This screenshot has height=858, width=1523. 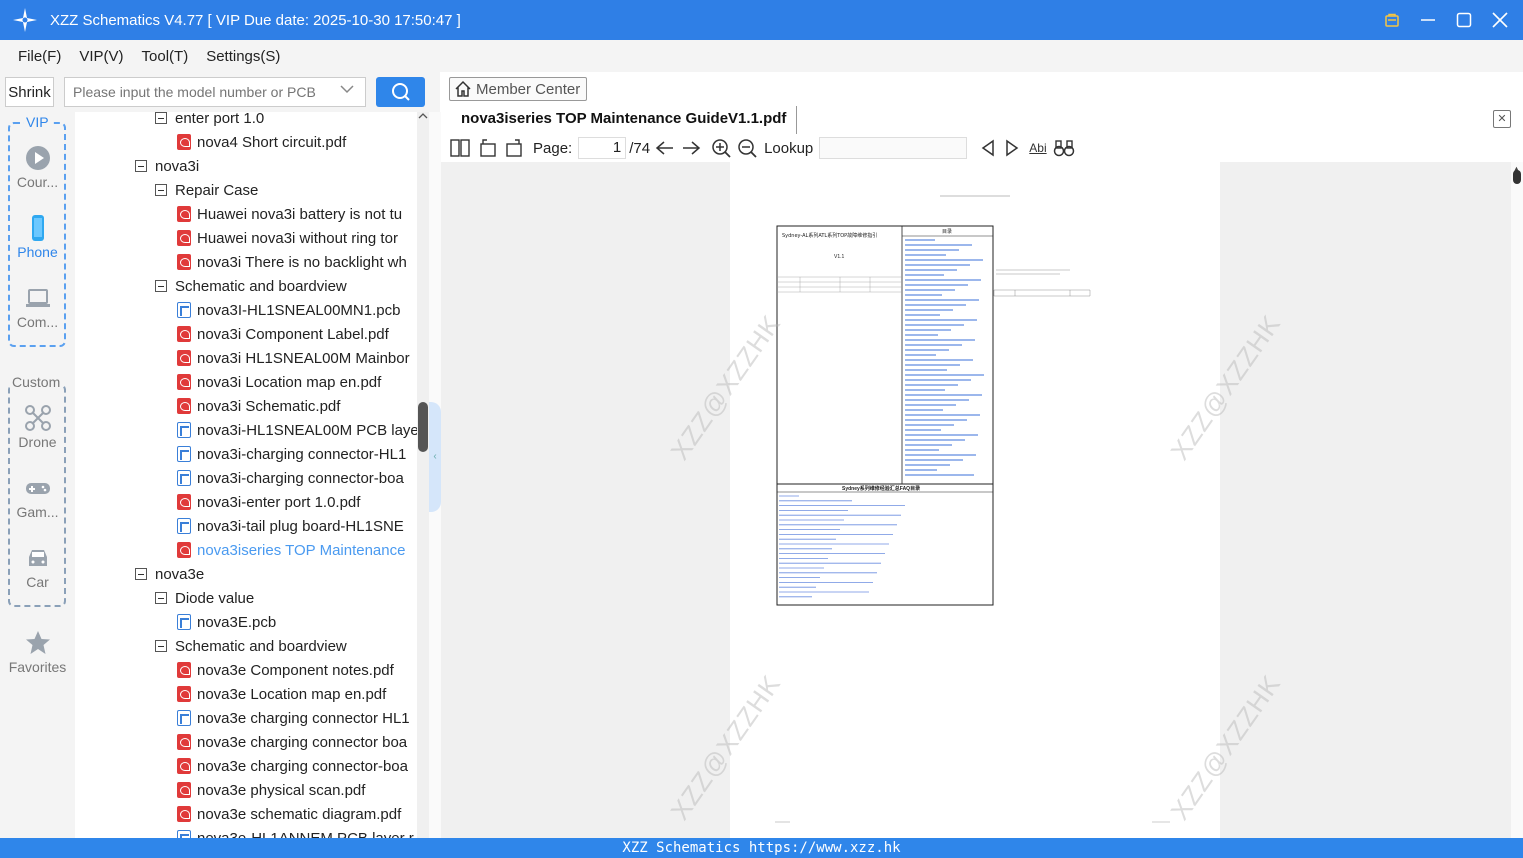 I want to click on two-page-view-icon, so click(x=460, y=148).